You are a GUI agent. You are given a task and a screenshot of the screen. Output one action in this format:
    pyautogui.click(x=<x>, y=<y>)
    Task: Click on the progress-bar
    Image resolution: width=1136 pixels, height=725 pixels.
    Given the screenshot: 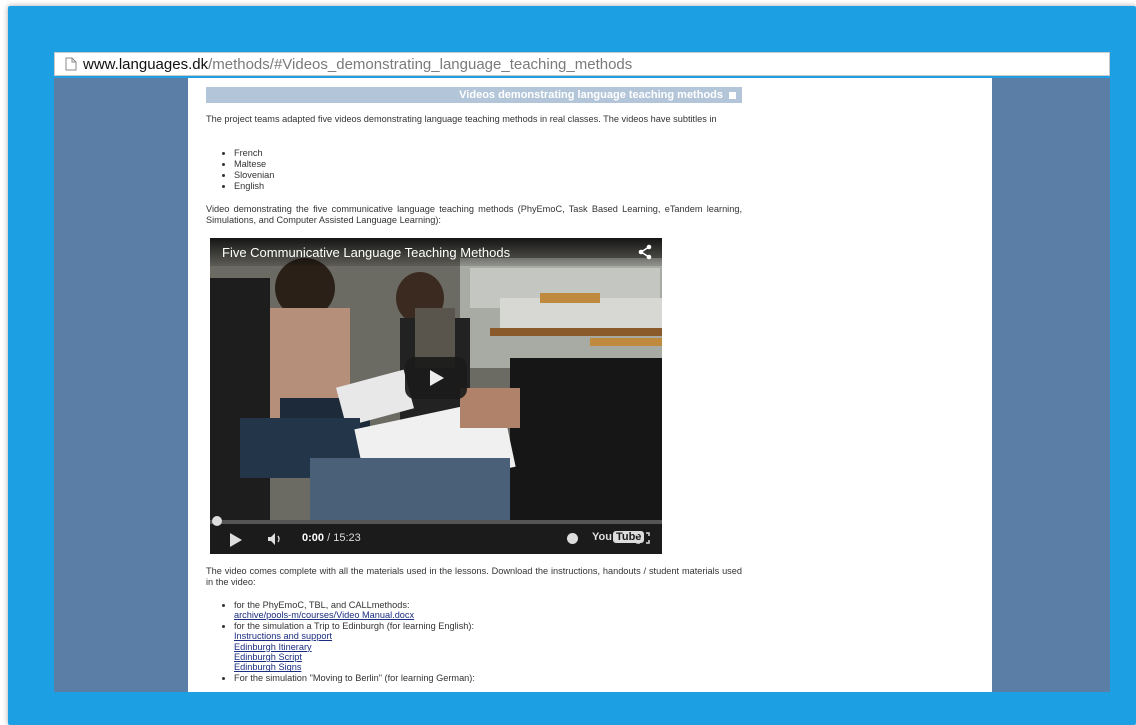 What is the action you would take?
    pyautogui.click(x=436, y=521)
    